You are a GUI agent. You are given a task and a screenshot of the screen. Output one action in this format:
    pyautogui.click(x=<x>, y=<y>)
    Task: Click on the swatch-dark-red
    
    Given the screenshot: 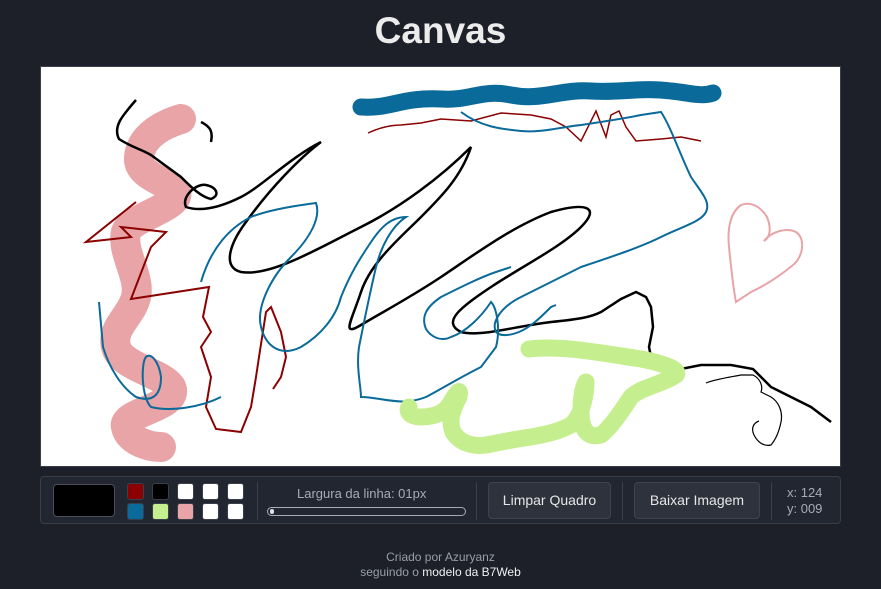 What is the action you would take?
    pyautogui.click(x=135, y=491)
    